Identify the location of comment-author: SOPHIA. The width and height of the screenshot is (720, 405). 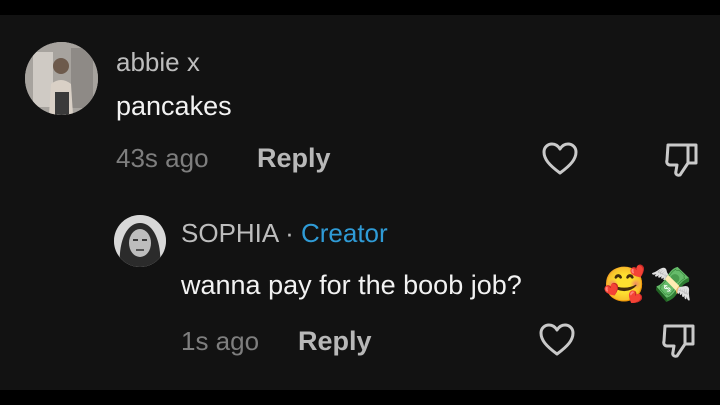
(229, 233).